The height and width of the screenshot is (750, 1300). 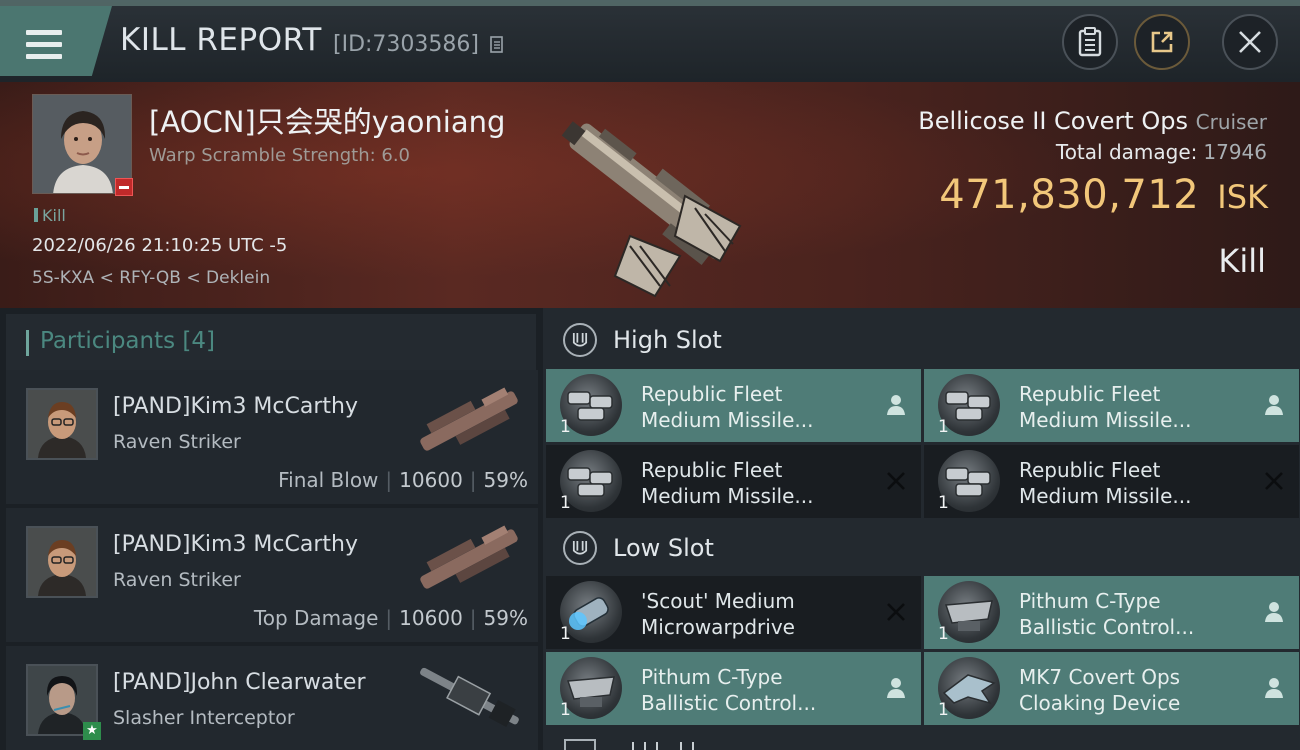 What do you see at coordinates (1231, 122) in the screenshot?
I see `ship-class: Cruiser` at bounding box center [1231, 122].